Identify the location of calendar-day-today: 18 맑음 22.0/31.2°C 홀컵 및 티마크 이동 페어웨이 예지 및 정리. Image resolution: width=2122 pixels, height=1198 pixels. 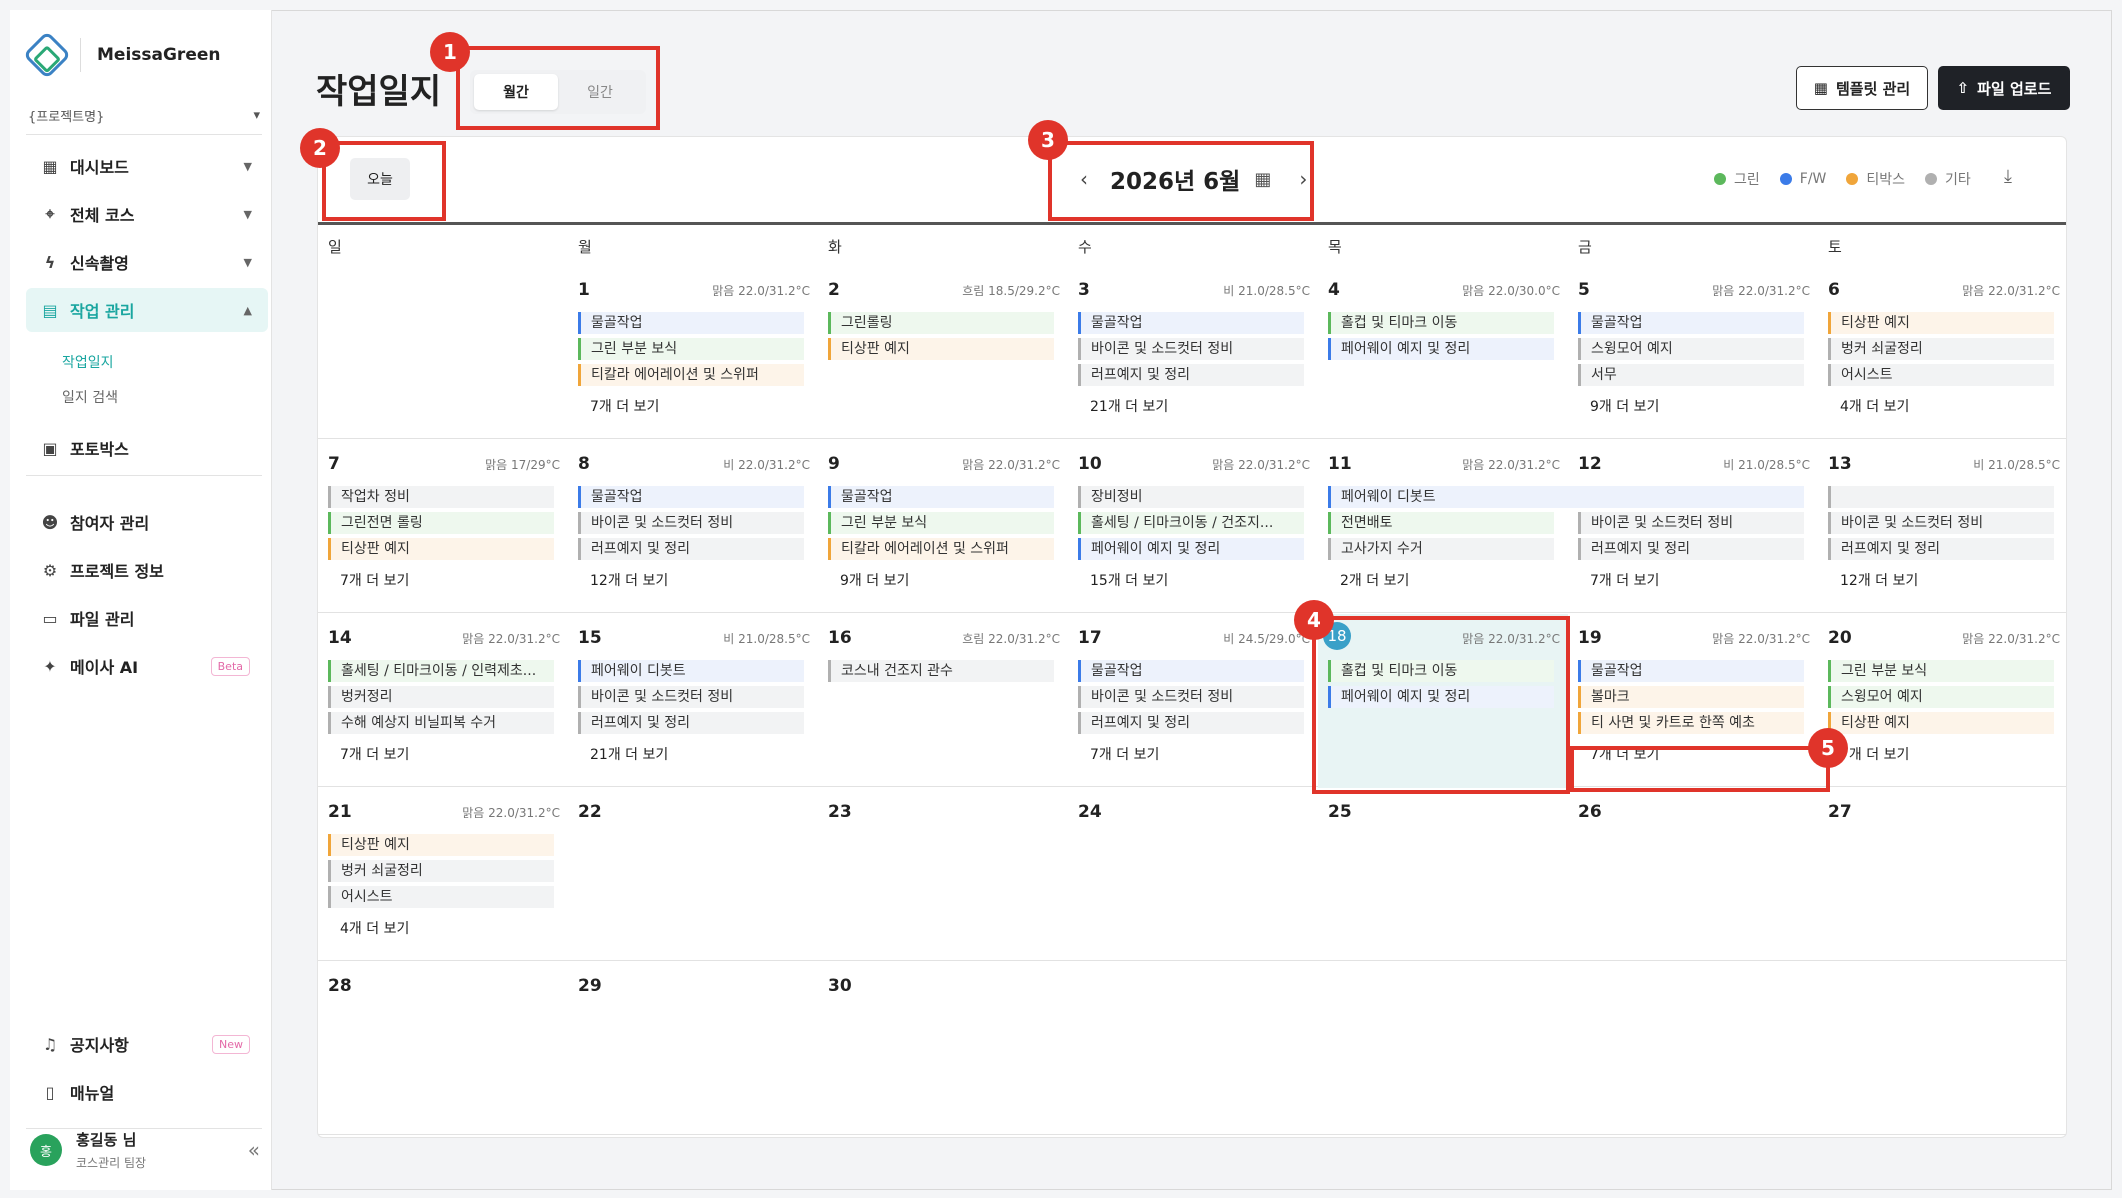
(1443, 701).